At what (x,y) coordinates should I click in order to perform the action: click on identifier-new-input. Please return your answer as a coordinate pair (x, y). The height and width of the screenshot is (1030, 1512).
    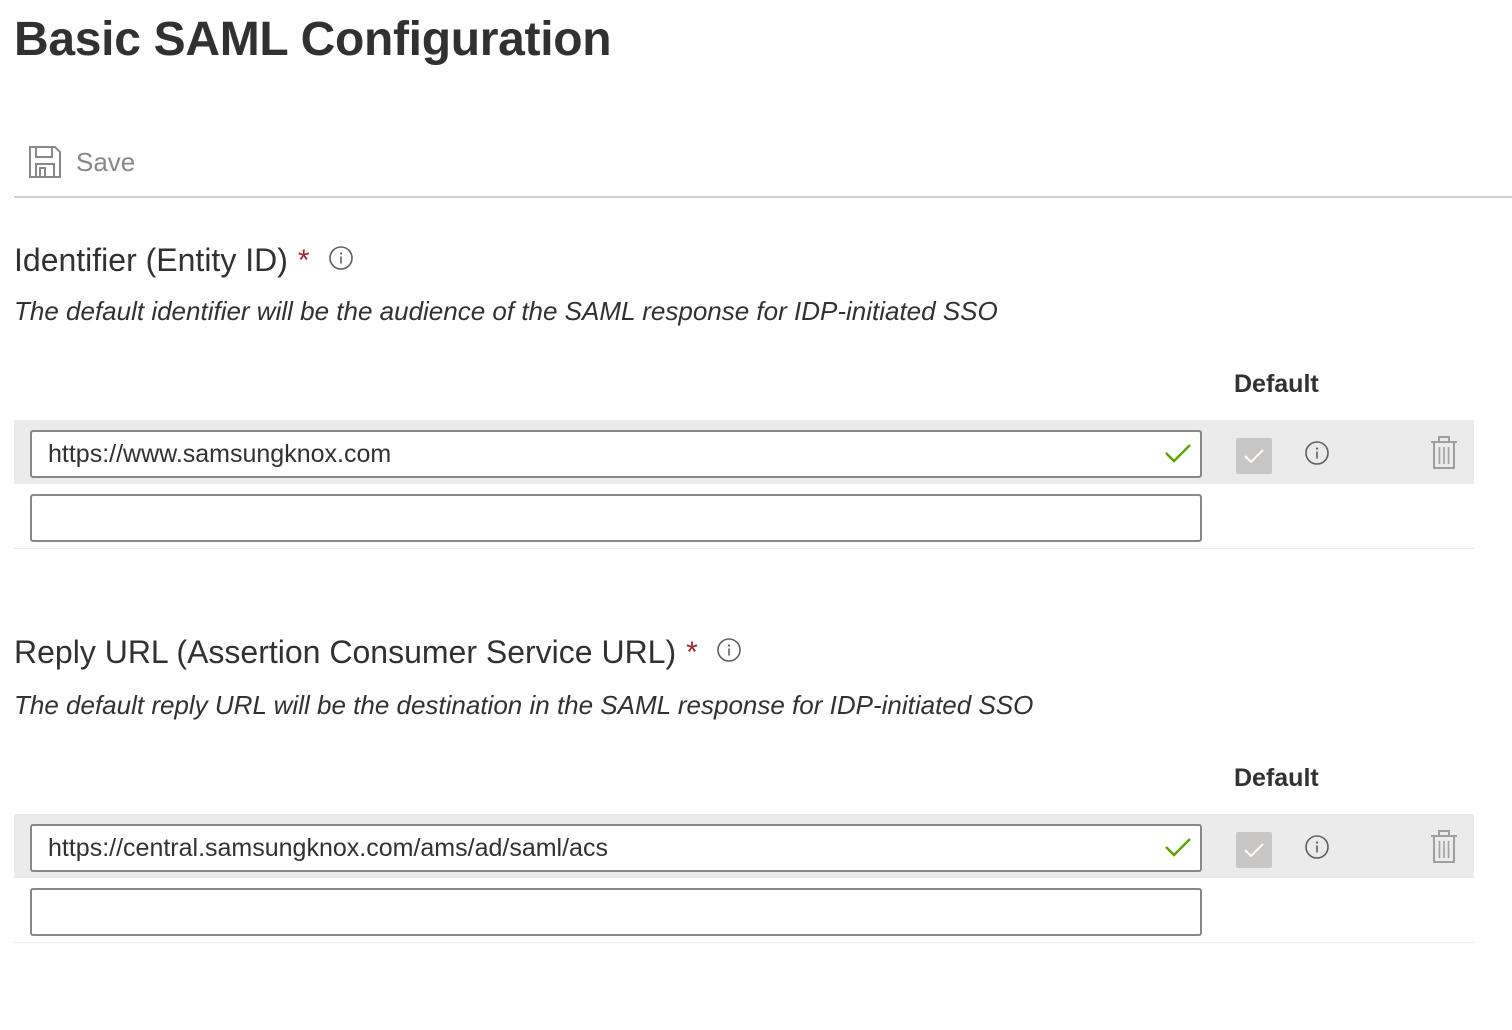
    Looking at the image, I should click on (616, 518).